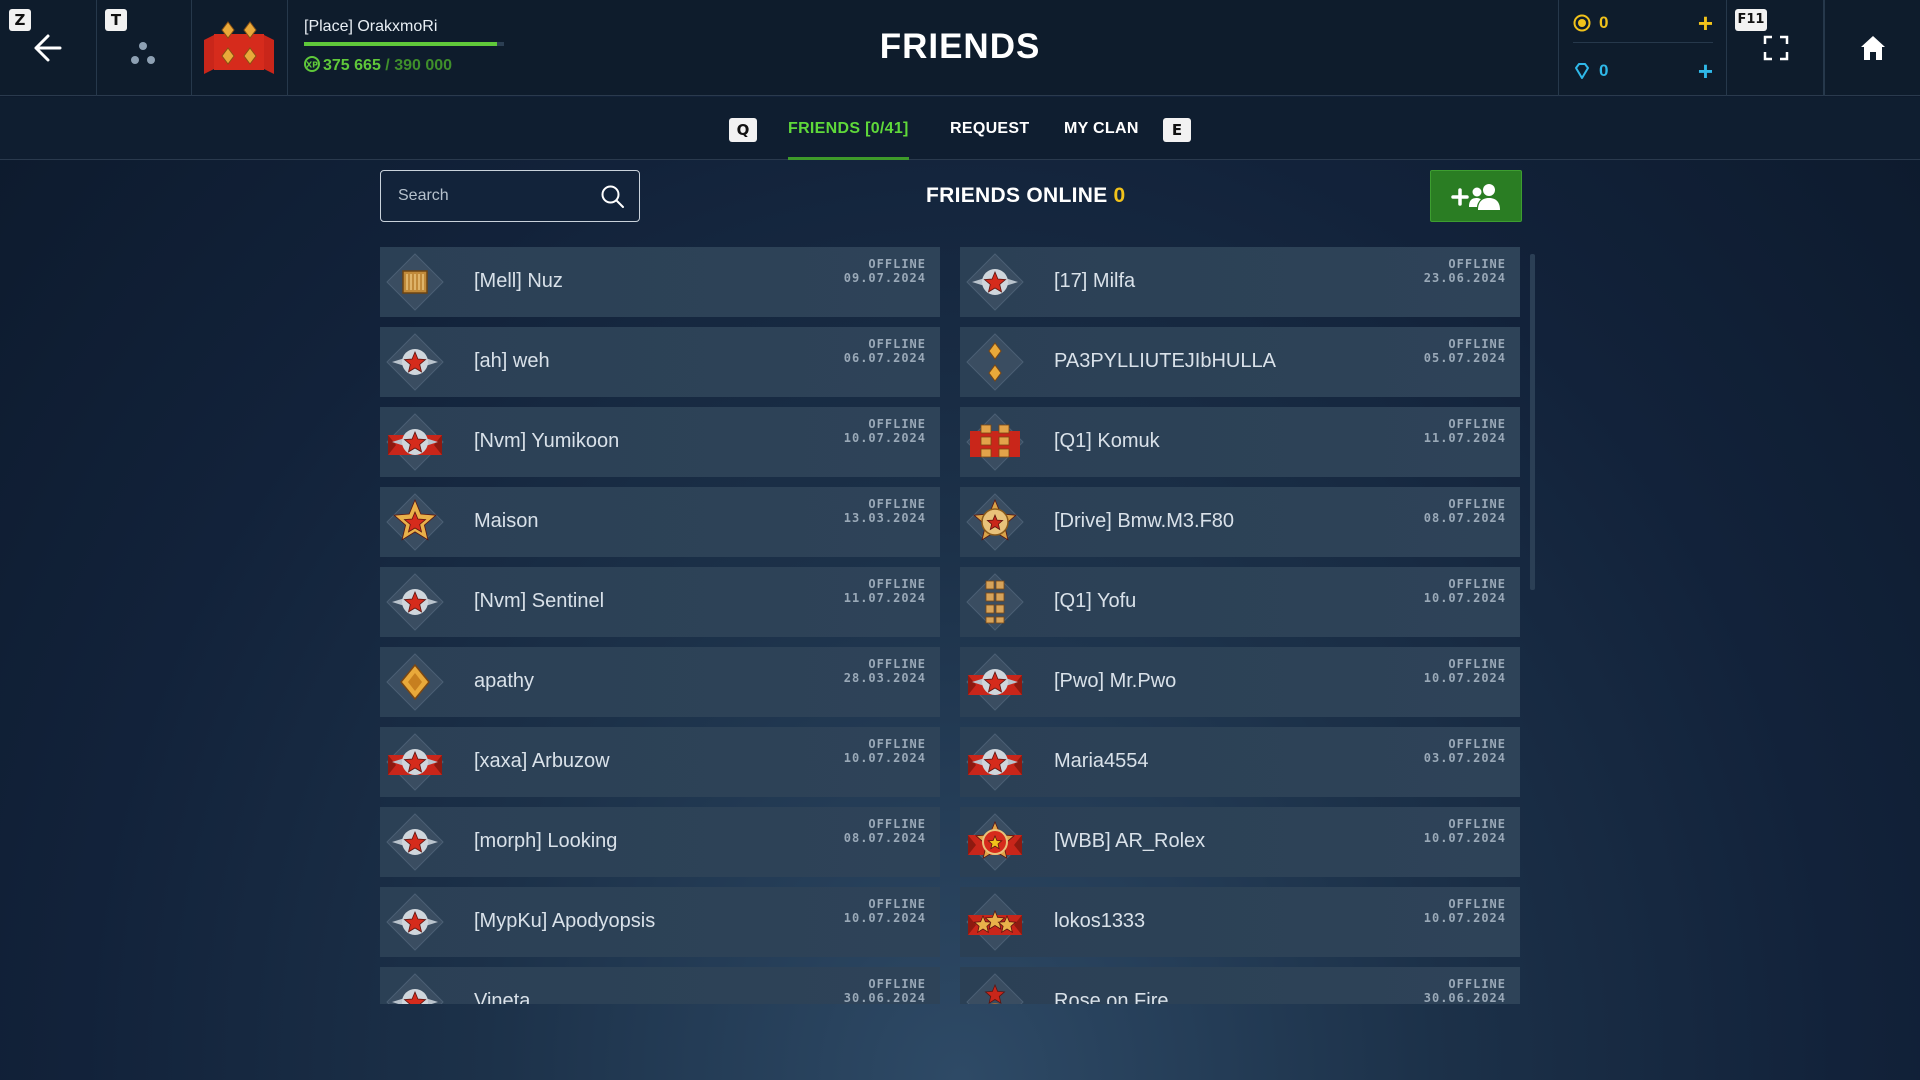  Describe the element at coordinates (1119, 195) in the screenshot. I see `friends-online-count: 0` at that location.